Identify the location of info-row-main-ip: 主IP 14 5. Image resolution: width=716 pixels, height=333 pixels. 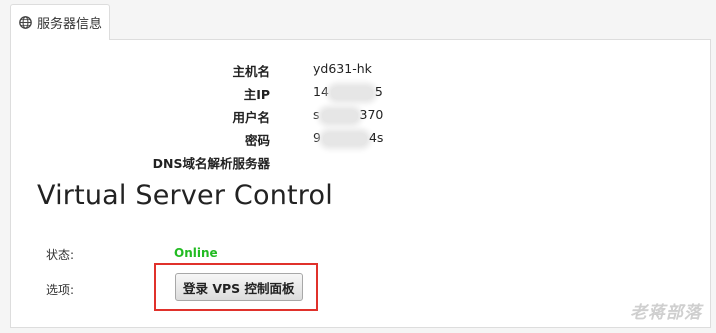
(360, 94).